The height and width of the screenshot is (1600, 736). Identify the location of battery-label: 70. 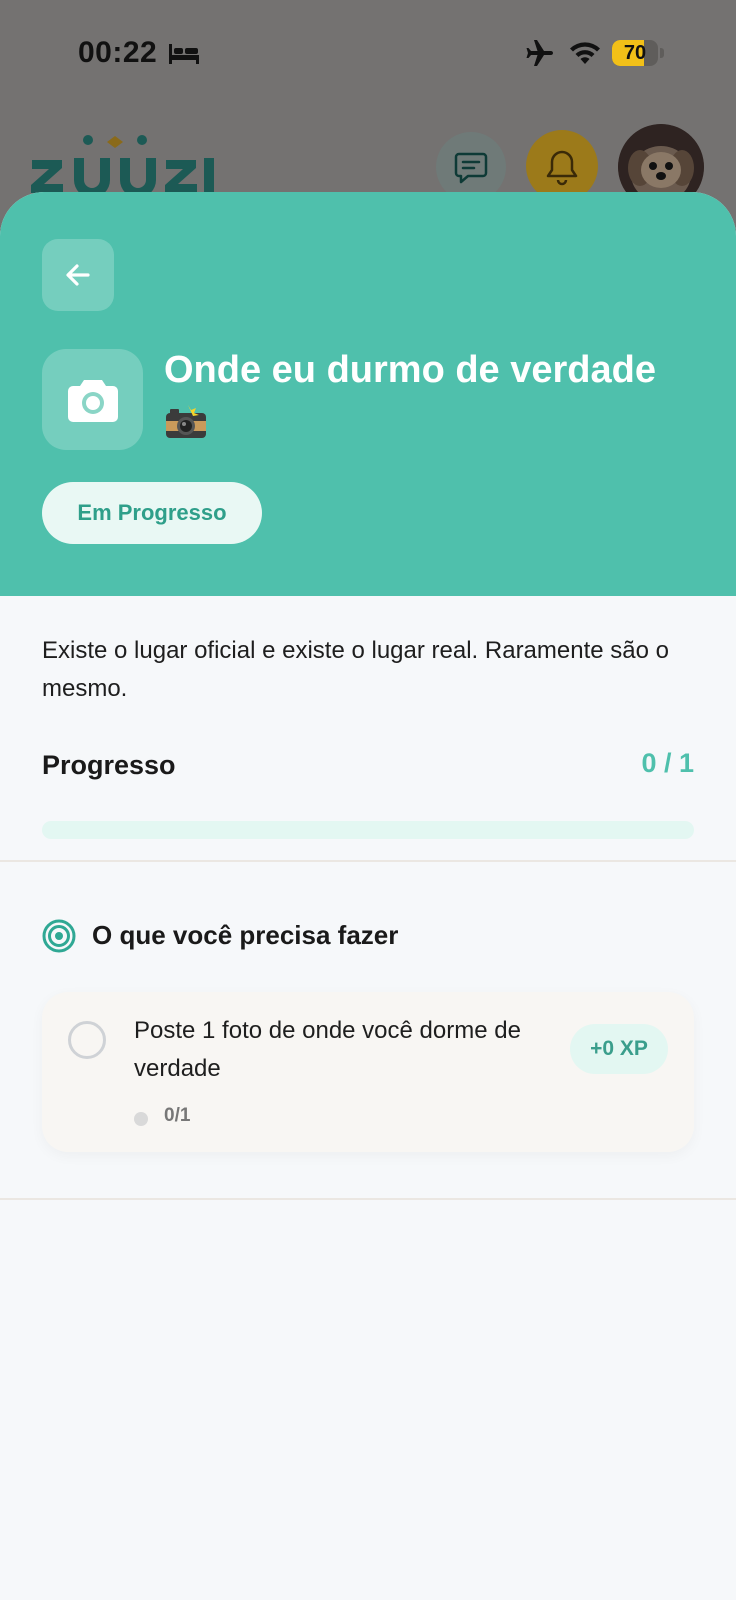
(635, 53).